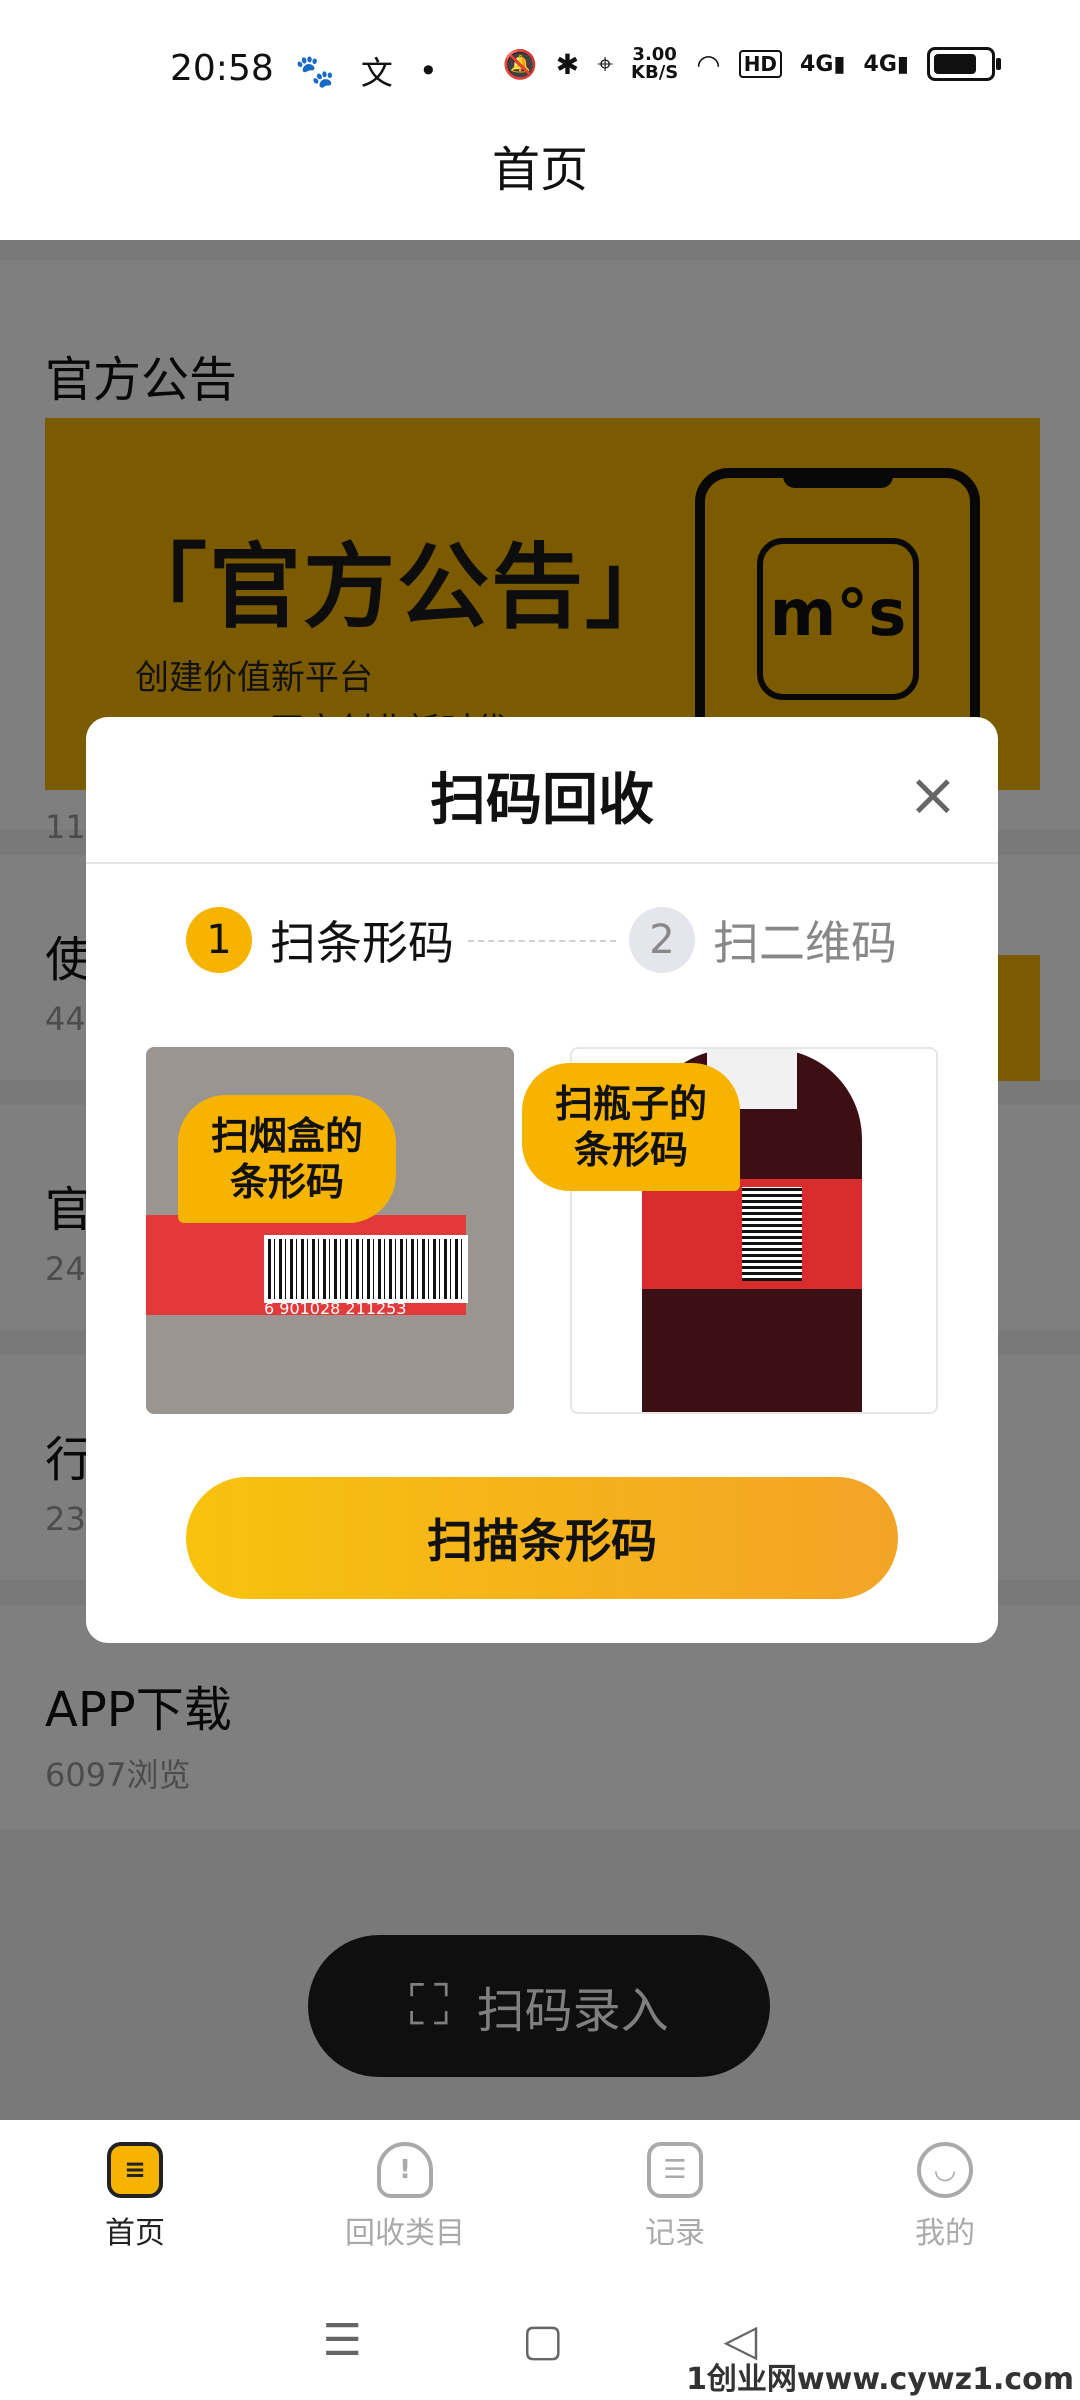 The height and width of the screenshot is (2400, 1080). What do you see at coordinates (662, 940) in the screenshot?
I see `step-number: 2` at bounding box center [662, 940].